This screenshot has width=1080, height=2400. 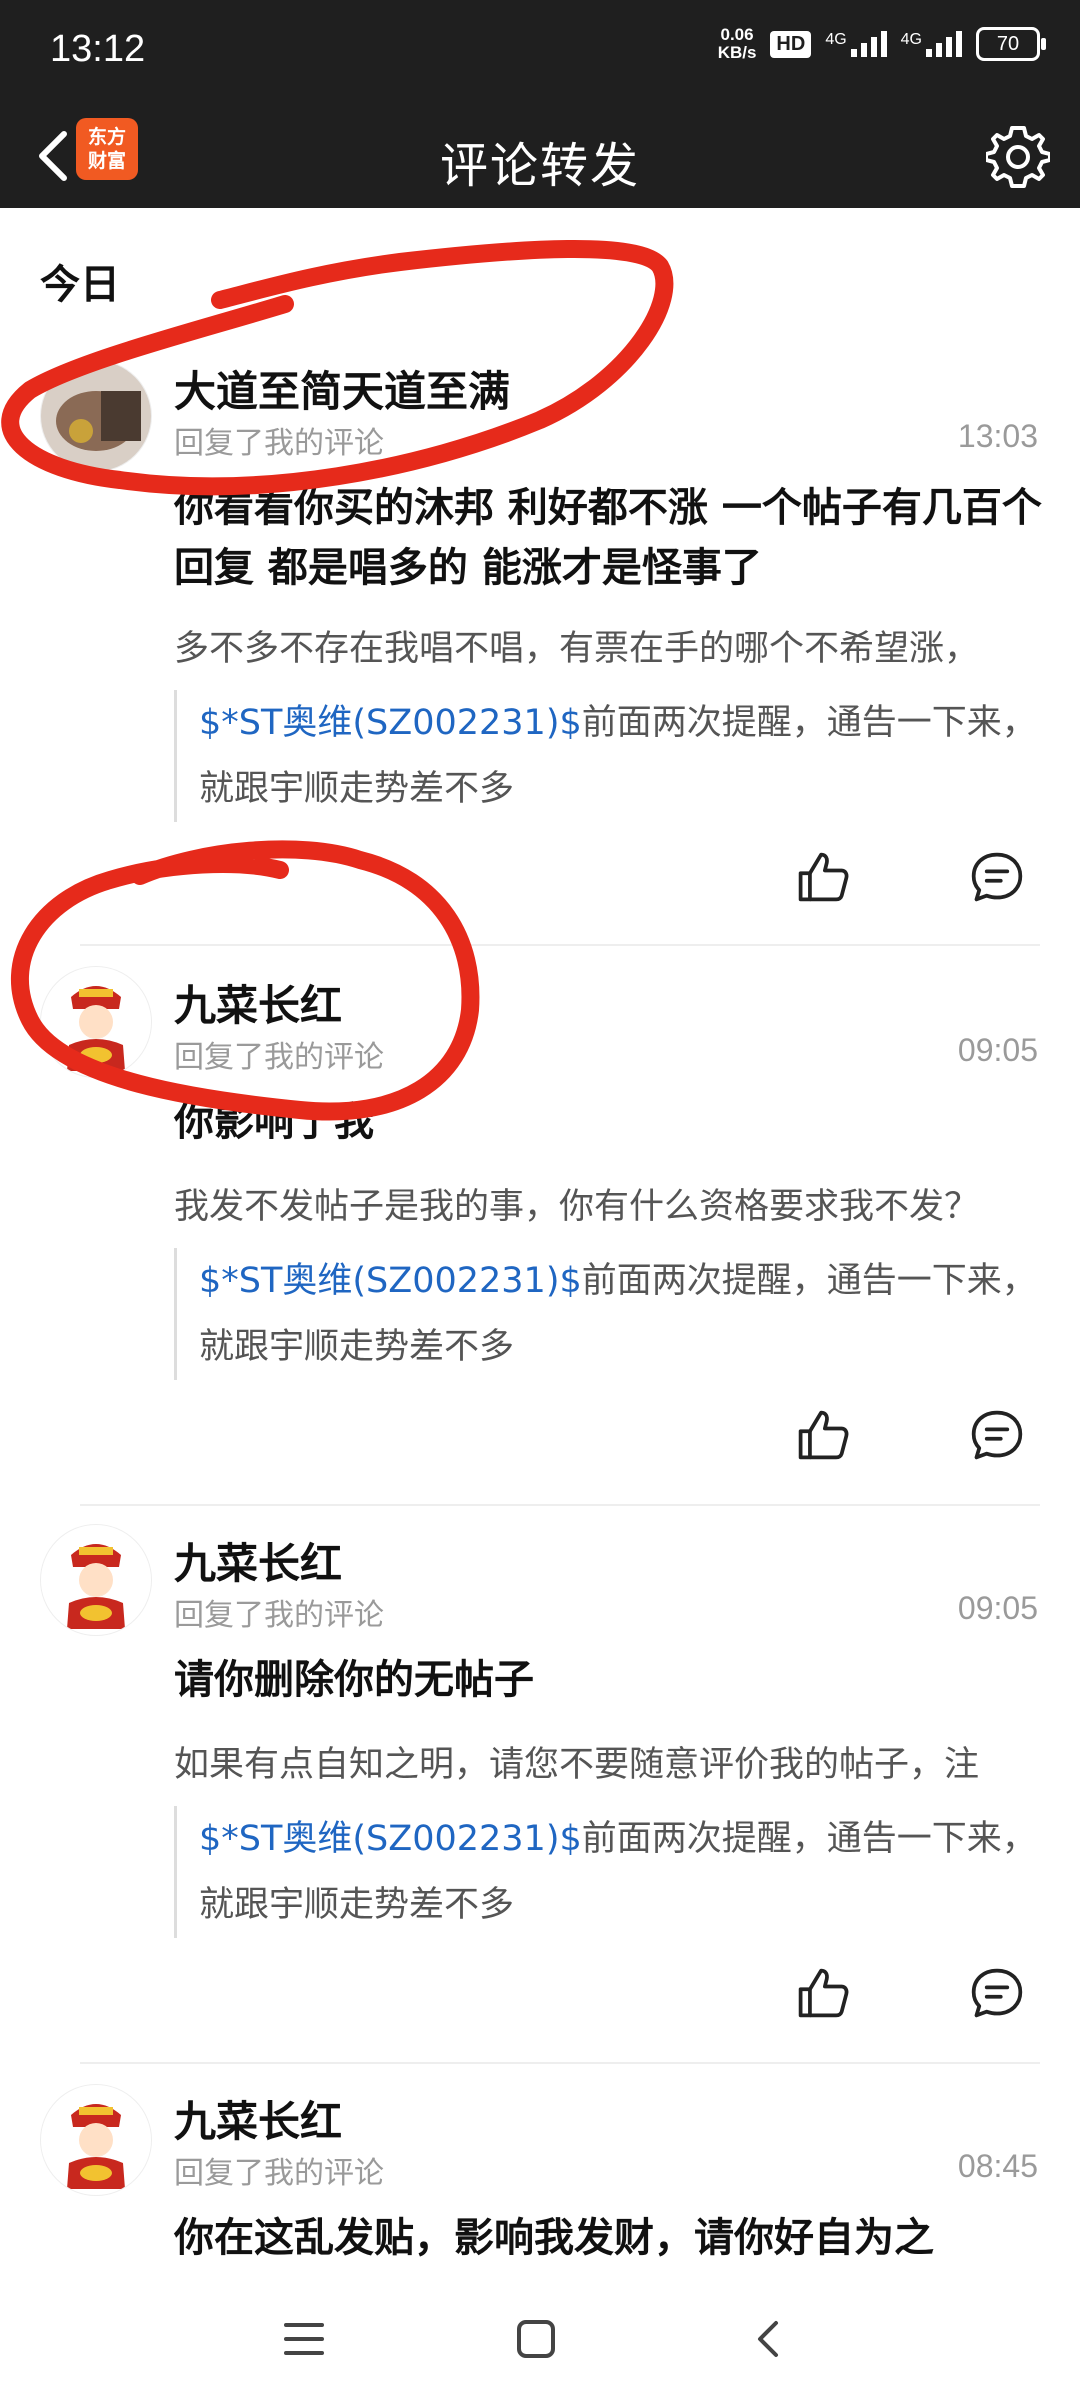 I want to click on reply-text: 你影响了我, so click(x=609, y=1122).